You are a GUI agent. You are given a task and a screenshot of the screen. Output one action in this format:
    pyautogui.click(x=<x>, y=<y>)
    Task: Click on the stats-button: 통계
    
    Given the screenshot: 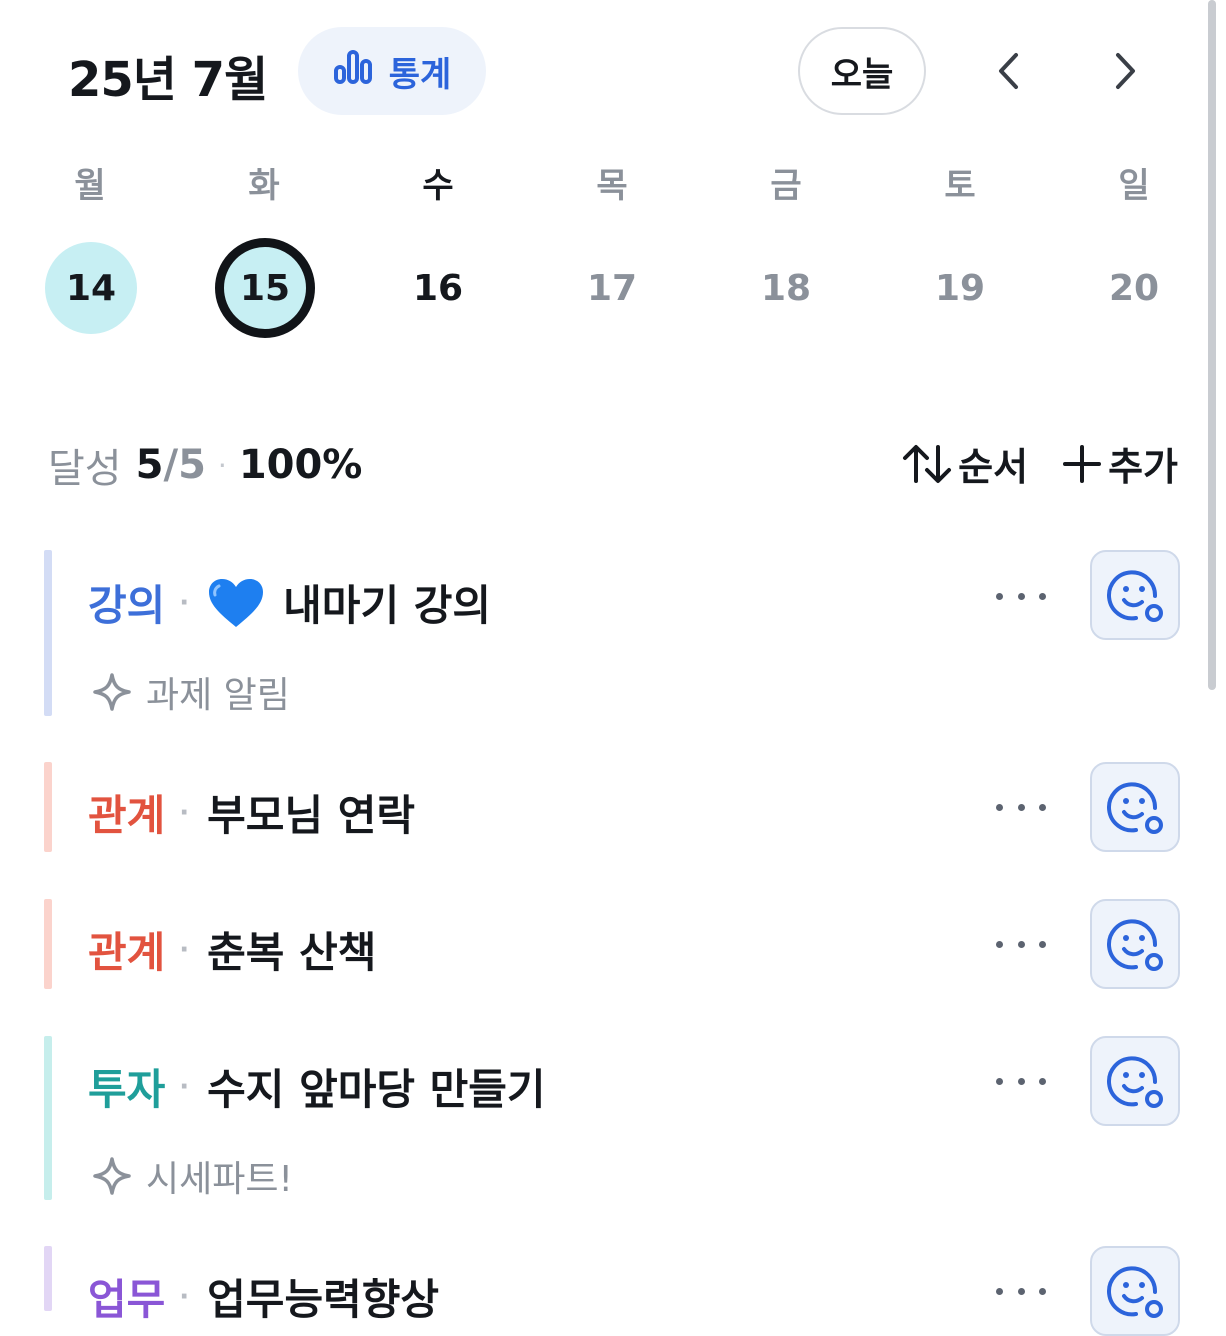 What is the action you would take?
    pyautogui.click(x=392, y=71)
    